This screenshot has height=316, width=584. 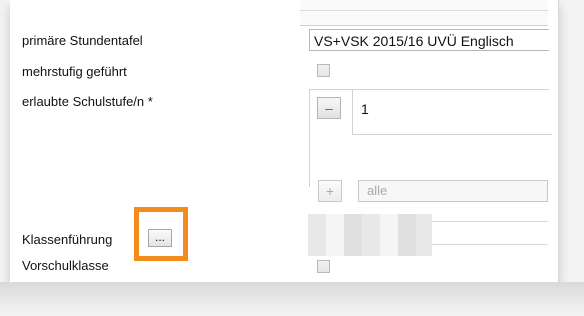 What do you see at coordinates (67, 239) in the screenshot?
I see `class-management-label: Klassenführung` at bounding box center [67, 239].